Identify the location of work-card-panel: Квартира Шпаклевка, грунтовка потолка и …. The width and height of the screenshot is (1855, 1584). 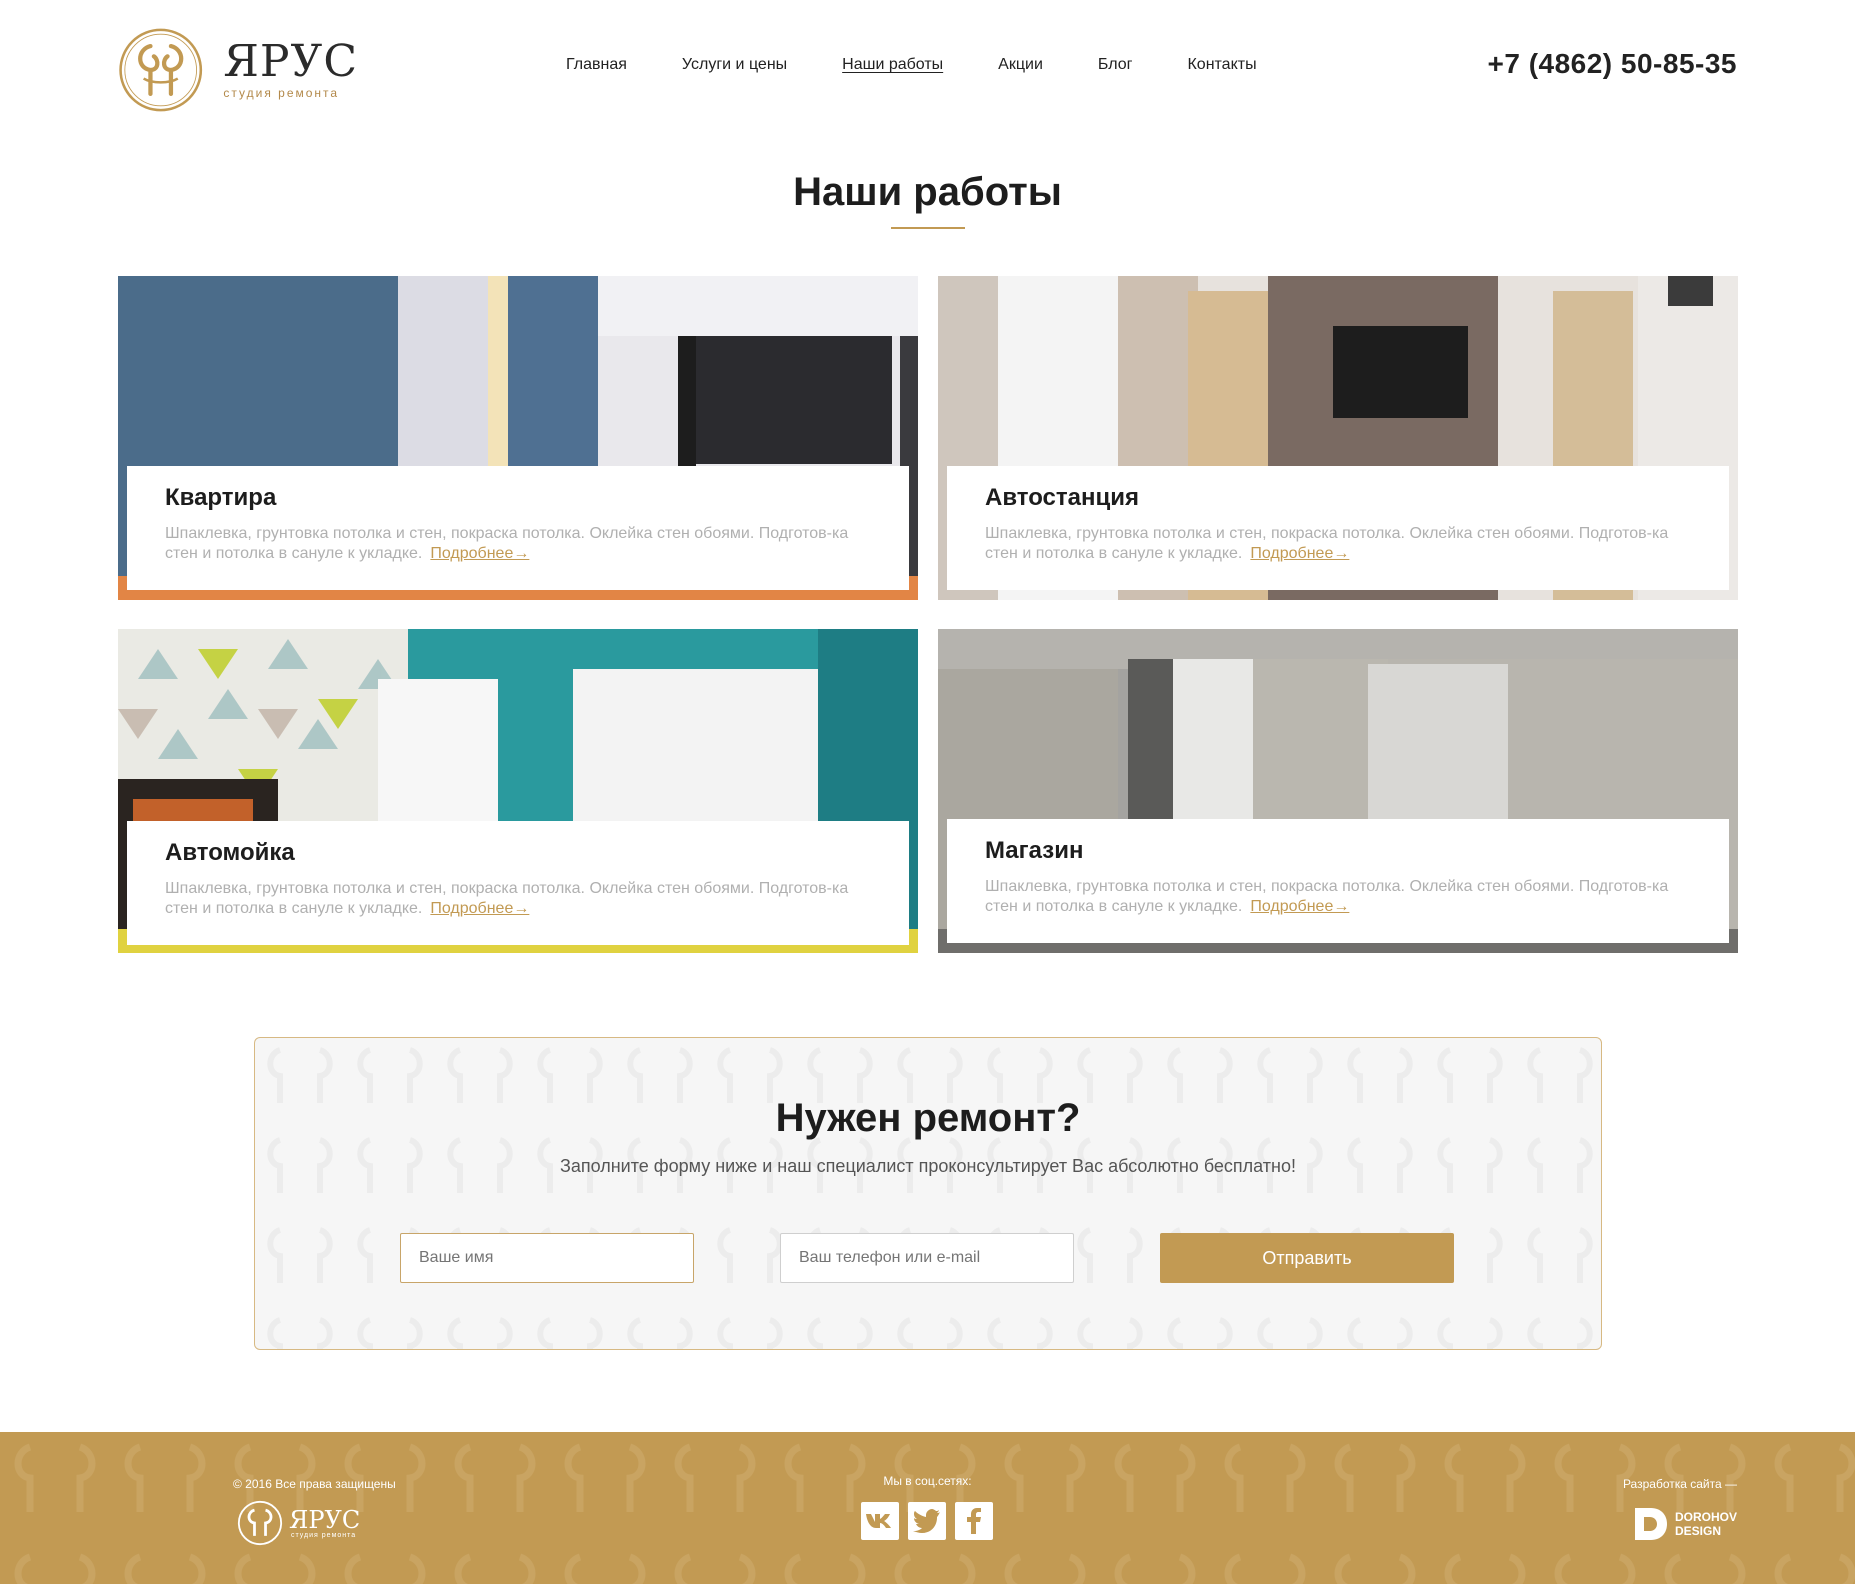
(518, 528).